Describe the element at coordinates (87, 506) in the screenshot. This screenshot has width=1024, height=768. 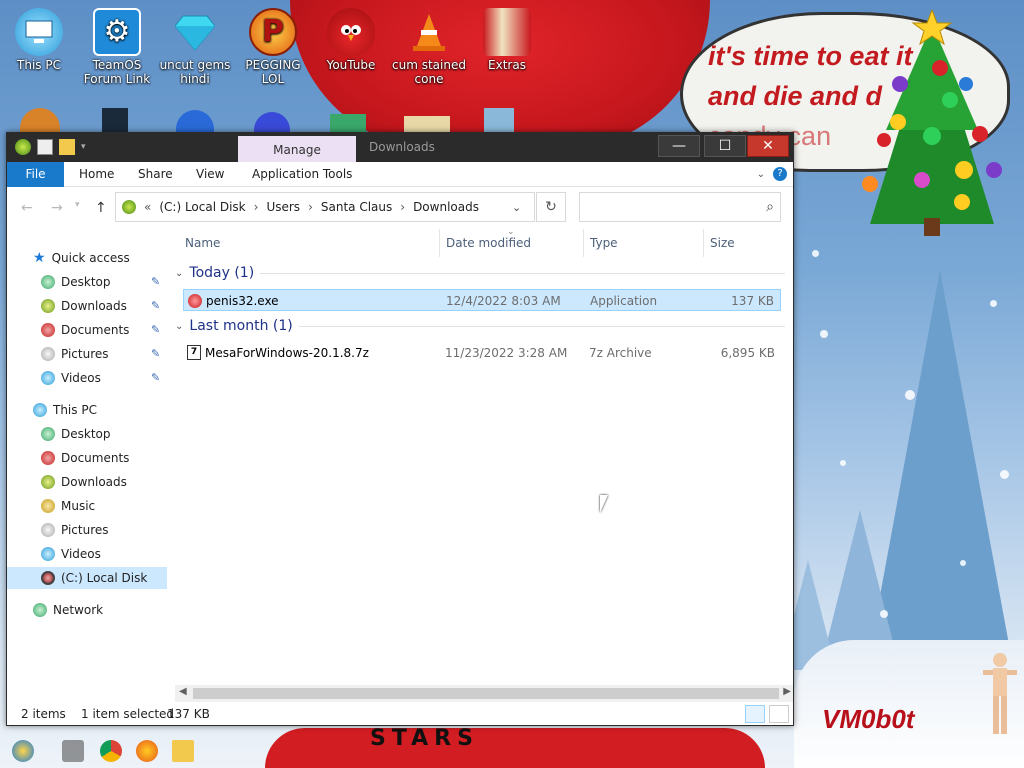
I see `nav-pc-music: Music` at that location.